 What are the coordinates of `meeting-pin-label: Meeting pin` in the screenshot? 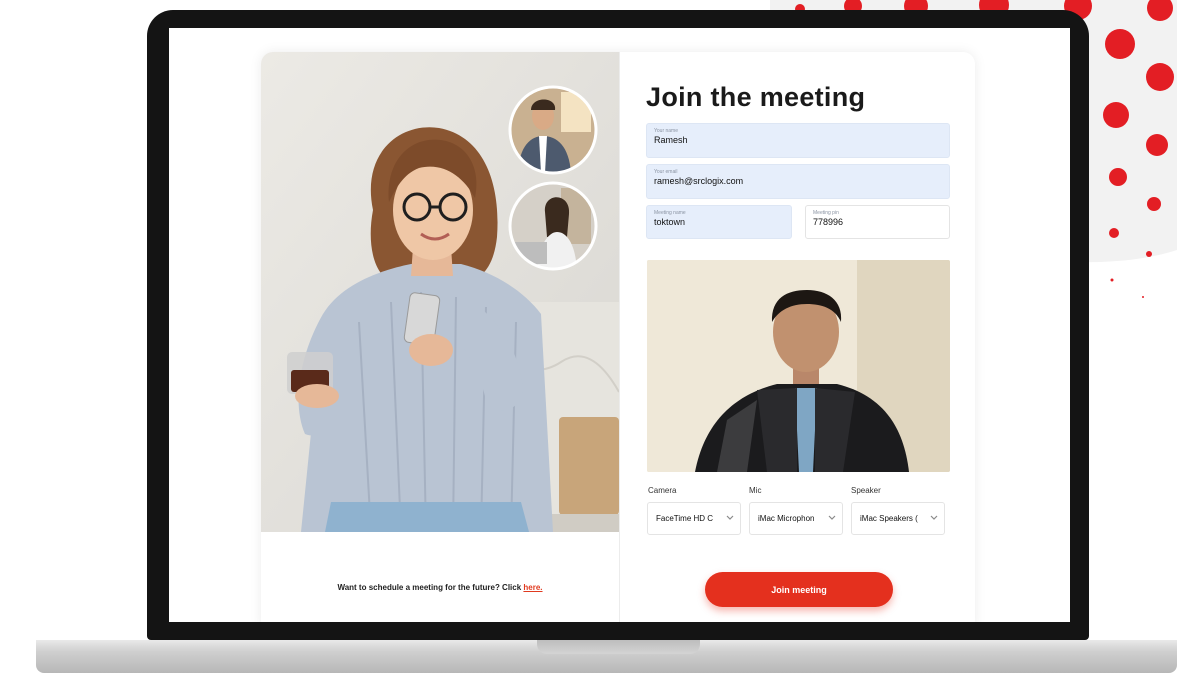 It's located at (826, 213).